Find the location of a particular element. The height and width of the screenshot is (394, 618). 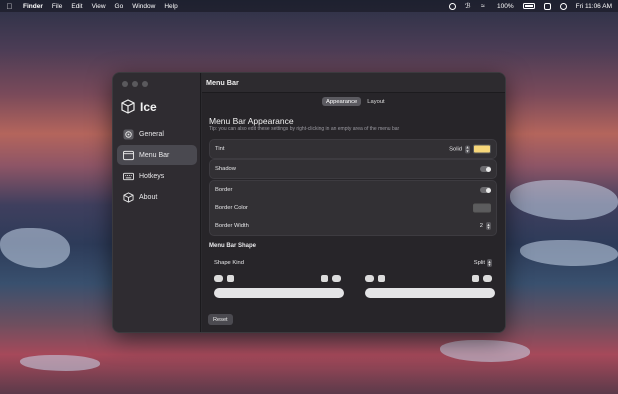

close-button is located at coordinates (125, 84).